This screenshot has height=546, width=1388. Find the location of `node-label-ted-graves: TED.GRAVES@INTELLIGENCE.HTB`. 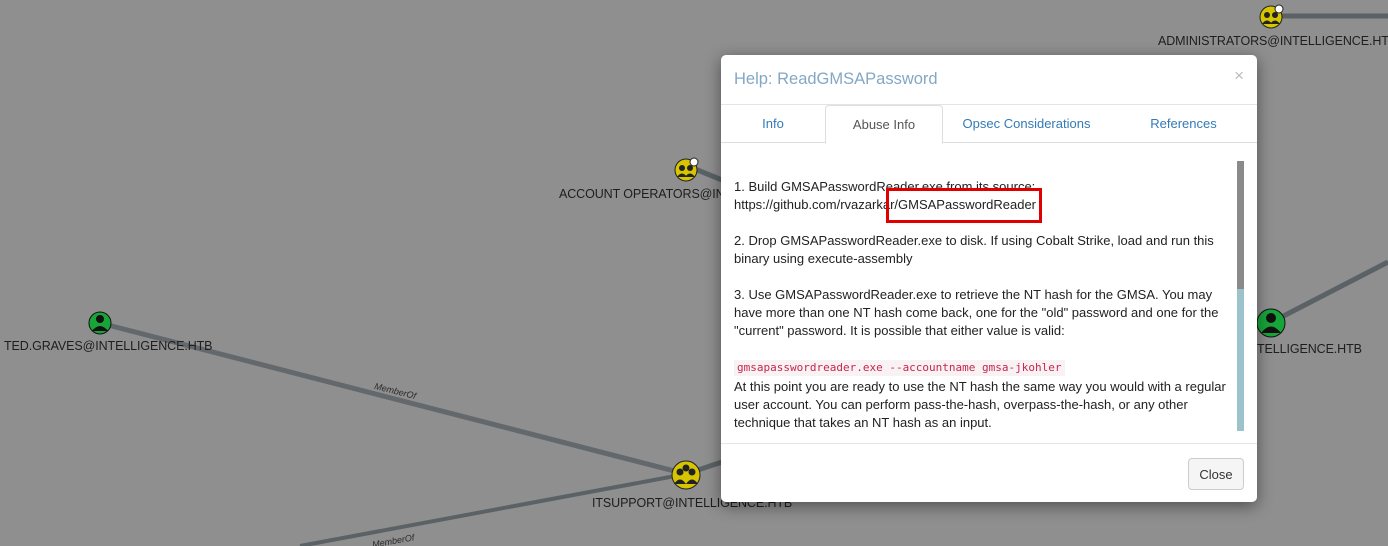

node-label-ted-graves: TED.GRAVES@INTELLIGENCE.HTB is located at coordinates (108, 346).